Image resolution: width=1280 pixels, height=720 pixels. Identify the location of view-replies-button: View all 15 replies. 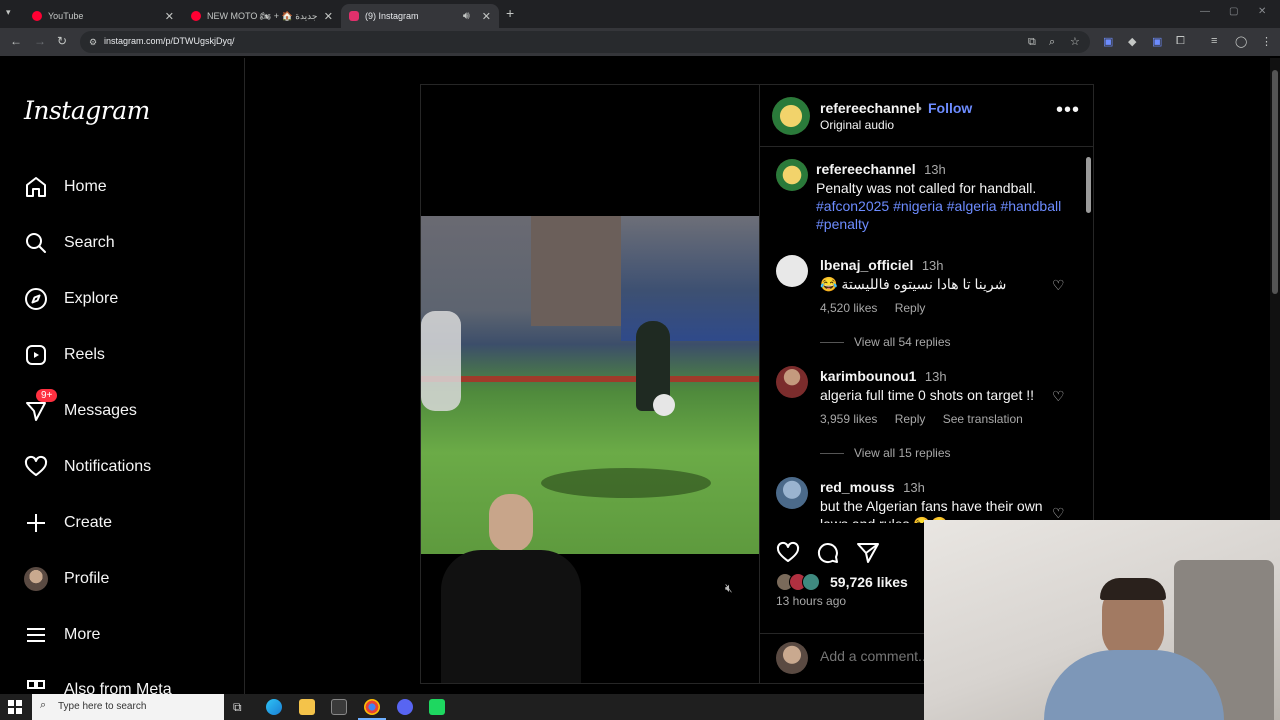
(885, 453).